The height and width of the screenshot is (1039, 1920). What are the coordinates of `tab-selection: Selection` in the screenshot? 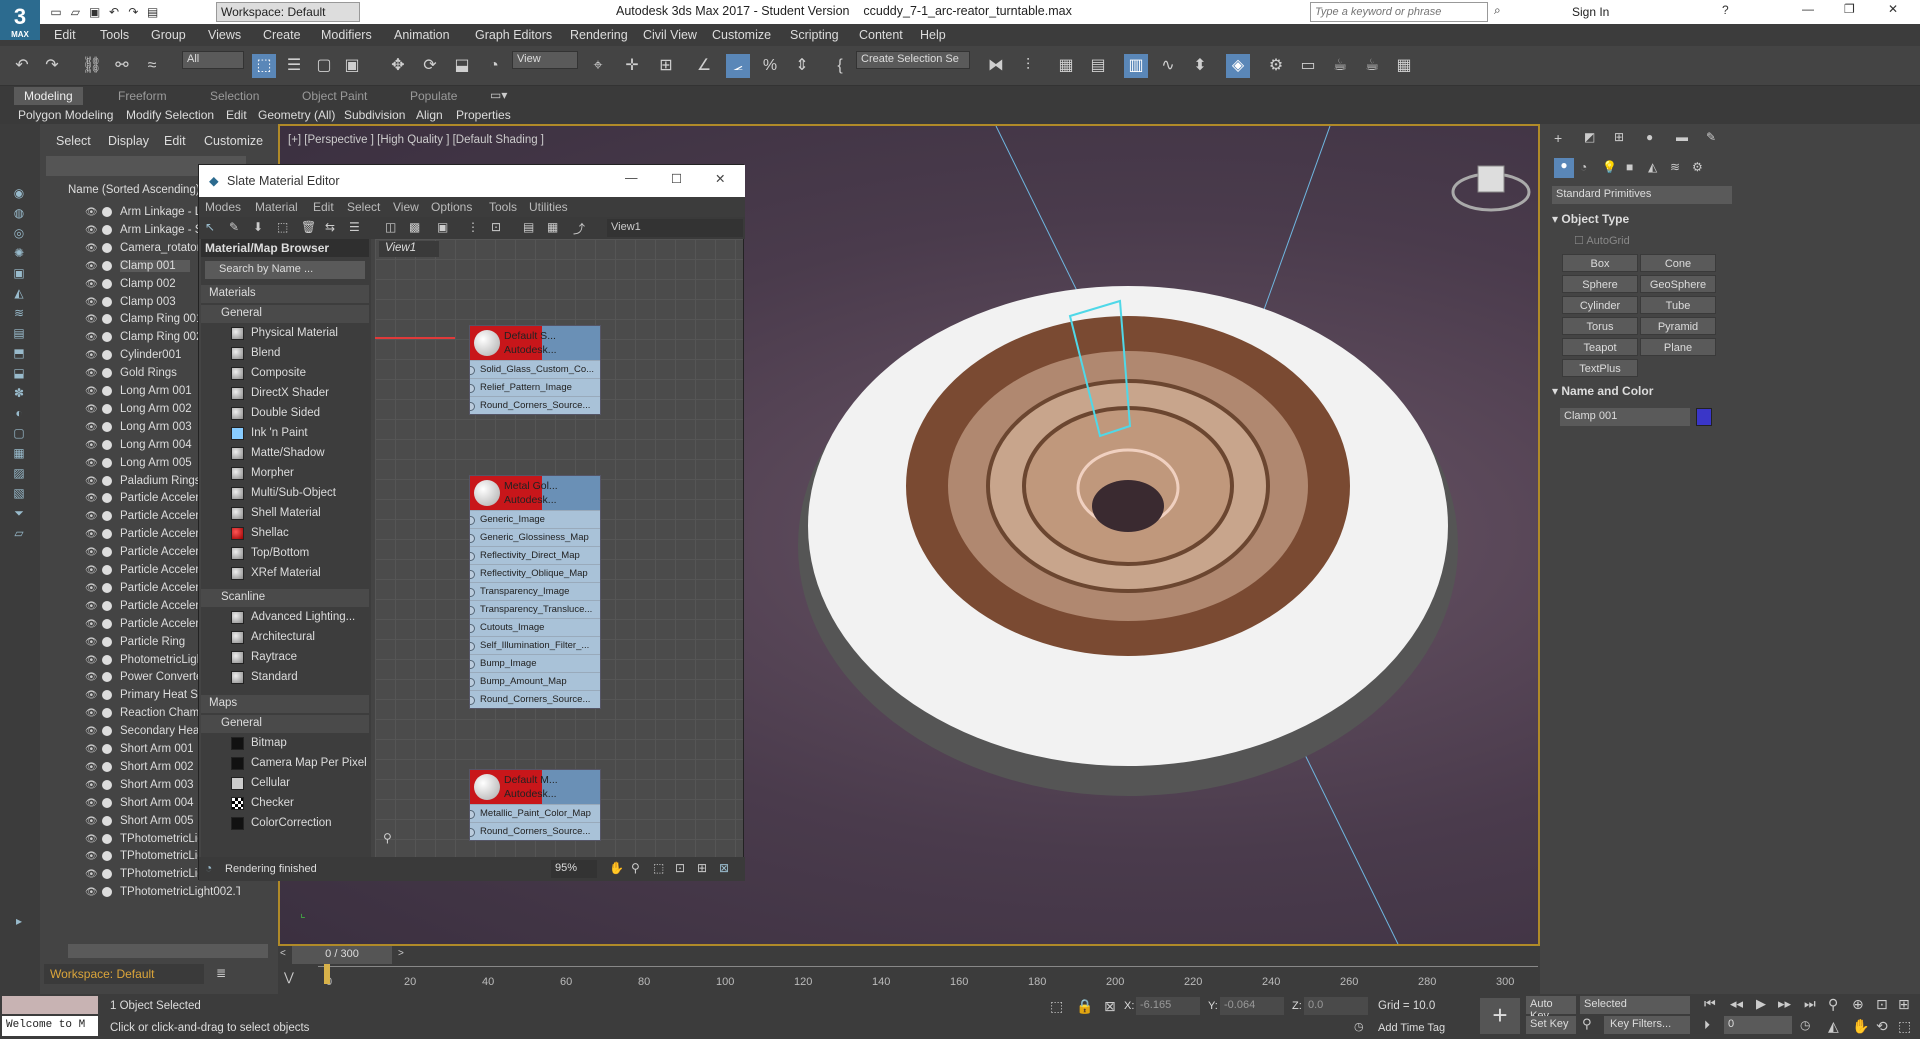 It's located at (234, 96).